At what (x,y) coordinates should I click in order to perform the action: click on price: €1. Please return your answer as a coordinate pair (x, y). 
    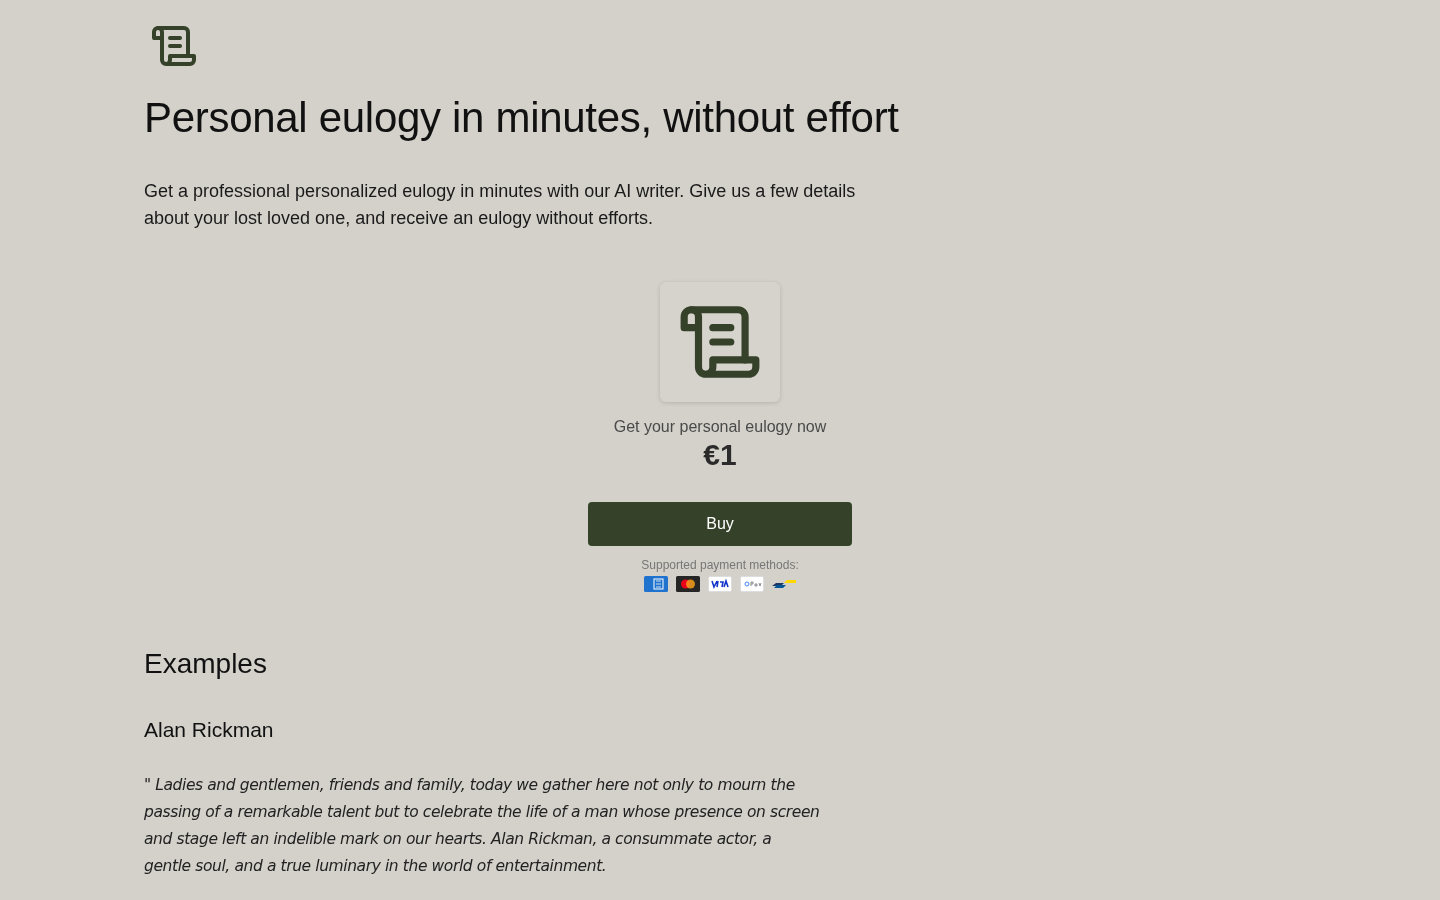
    Looking at the image, I should click on (720, 455).